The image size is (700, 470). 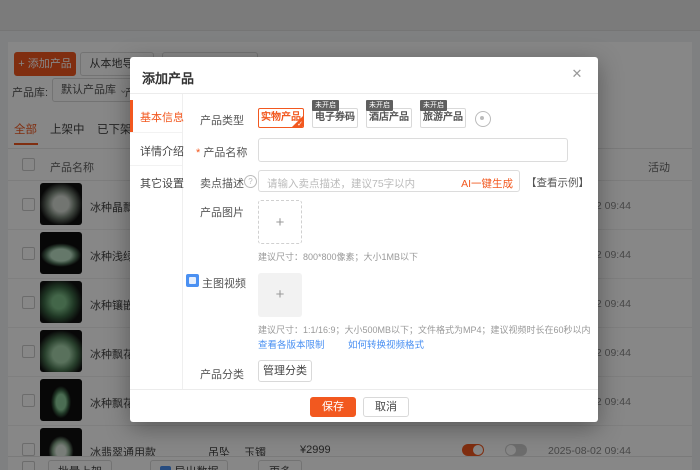 What do you see at coordinates (182, 241) in the screenshot?
I see `modal-tabcol-divider` at bounding box center [182, 241].